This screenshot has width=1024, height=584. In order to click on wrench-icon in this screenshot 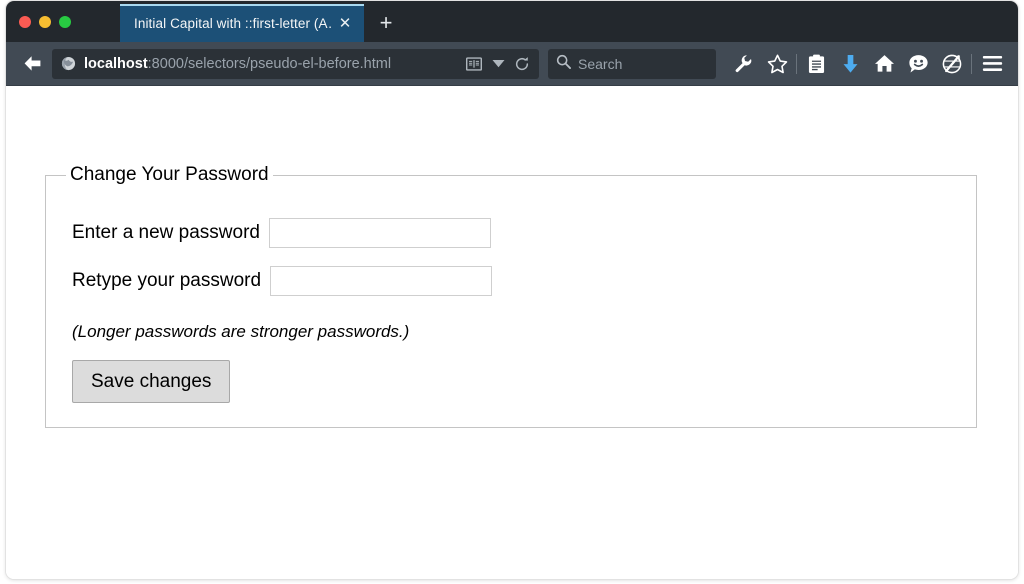, I will do `click(743, 64)`.